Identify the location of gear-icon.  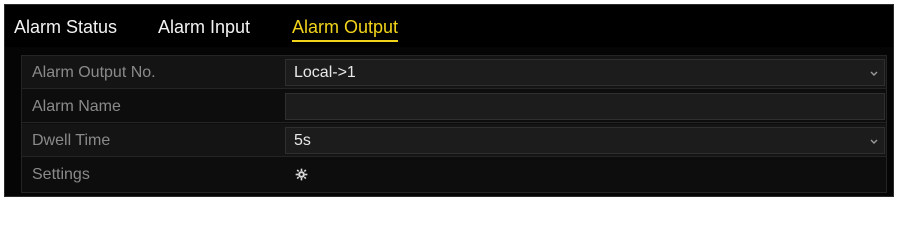
(301, 174).